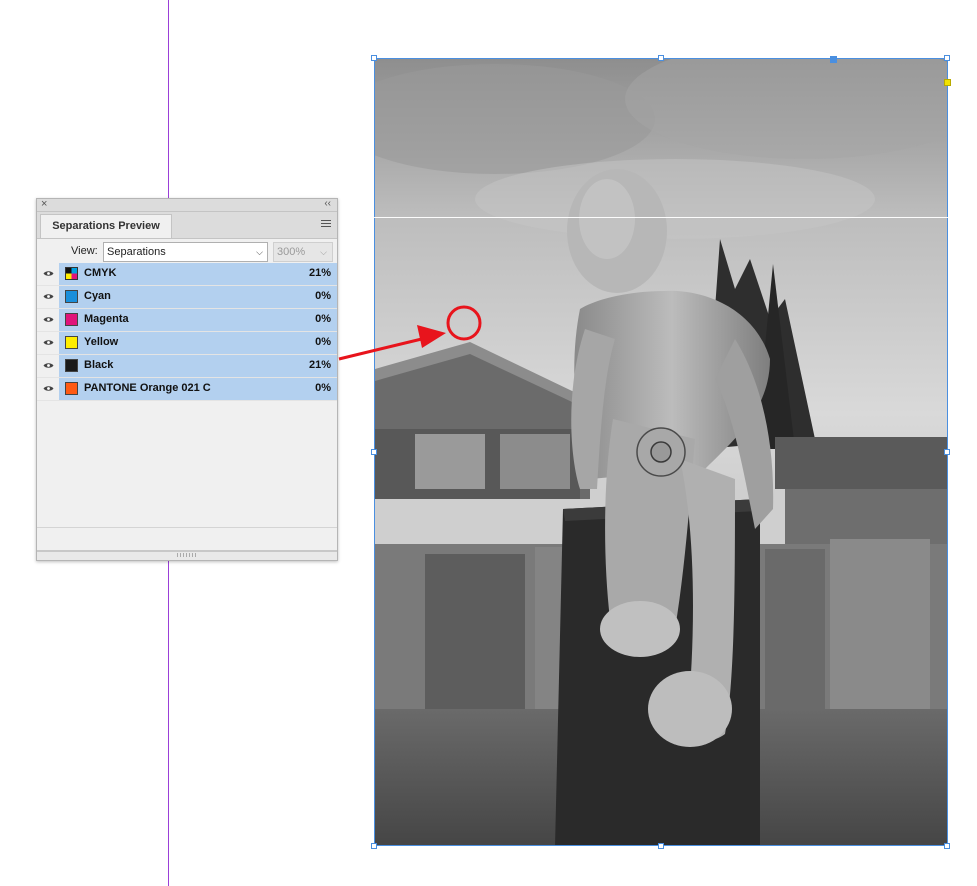 The height and width of the screenshot is (886, 977). I want to click on collapse-icon: ‹‹, so click(327, 204).